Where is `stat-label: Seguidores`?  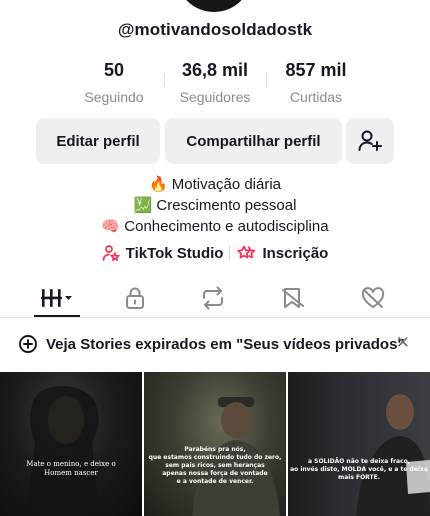
stat-label: Seguidores is located at coordinates (215, 97).